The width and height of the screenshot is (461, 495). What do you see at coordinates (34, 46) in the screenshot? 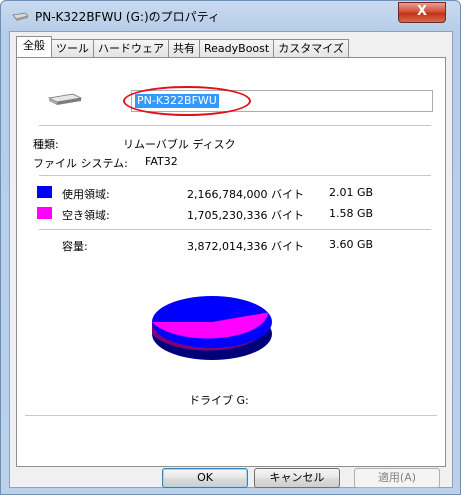
I see `tab-general: 全般` at bounding box center [34, 46].